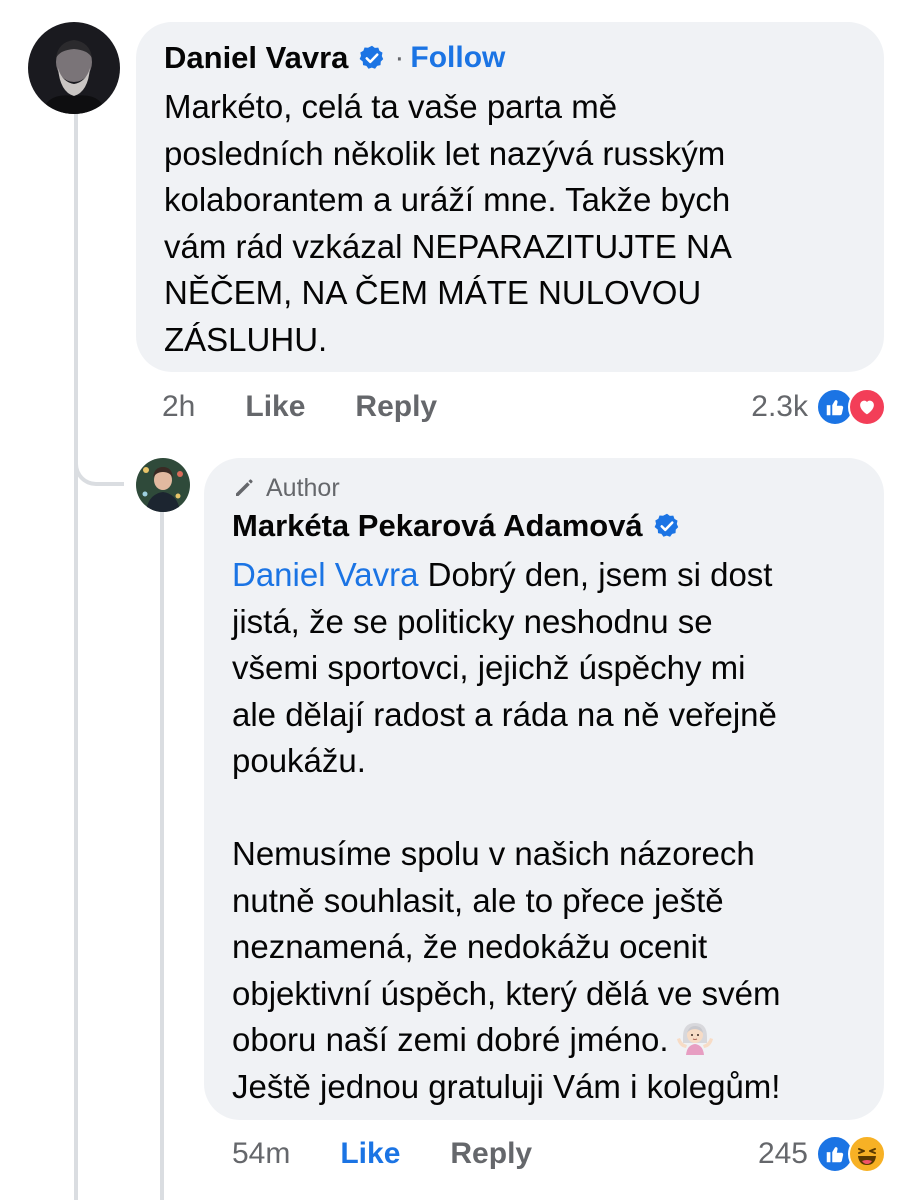 The width and height of the screenshot is (912, 1200). What do you see at coordinates (448, 246) in the screenshot?
I see `comment-line: vám rád vzkázal NEPARAZITUJTE NA` at bounding box center [448, 246].